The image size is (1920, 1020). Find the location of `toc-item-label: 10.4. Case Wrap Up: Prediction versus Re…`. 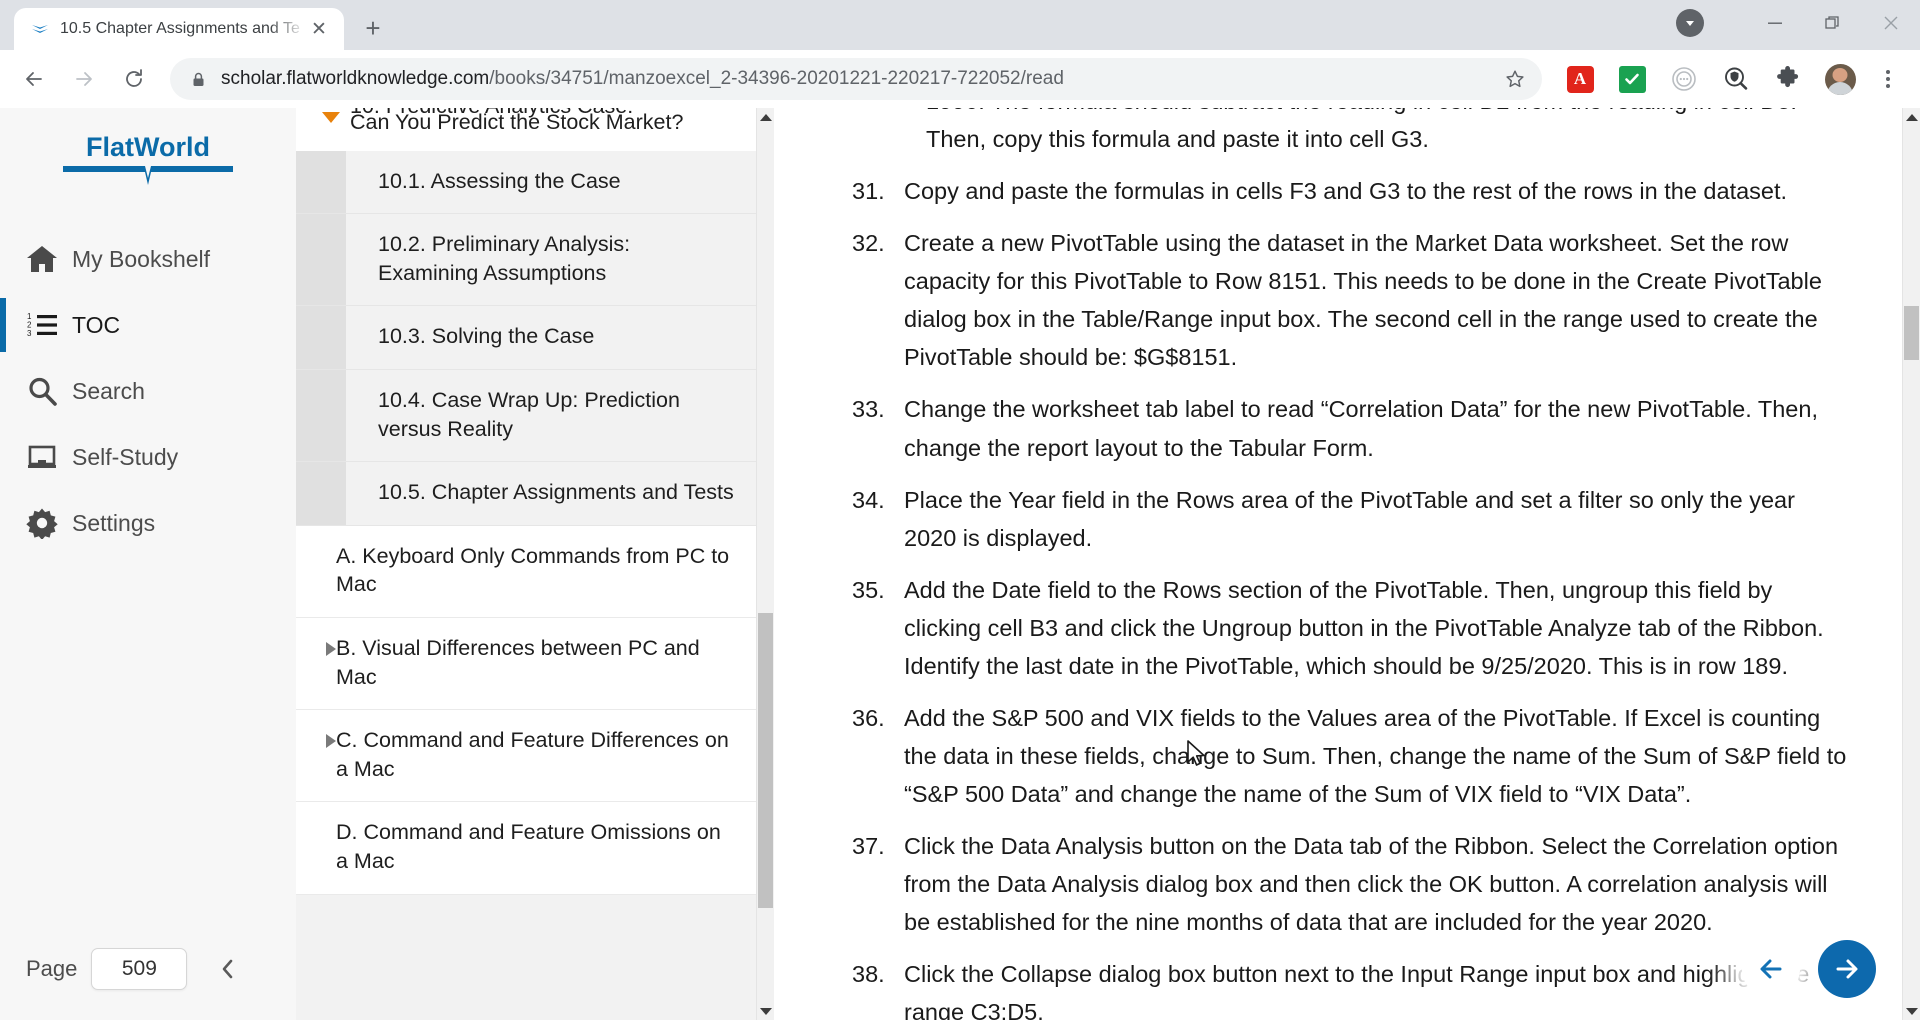

toc-item-label: 10.4. Case Wrap Up: Prediction versus Re… is located at coordinates (529, 414).